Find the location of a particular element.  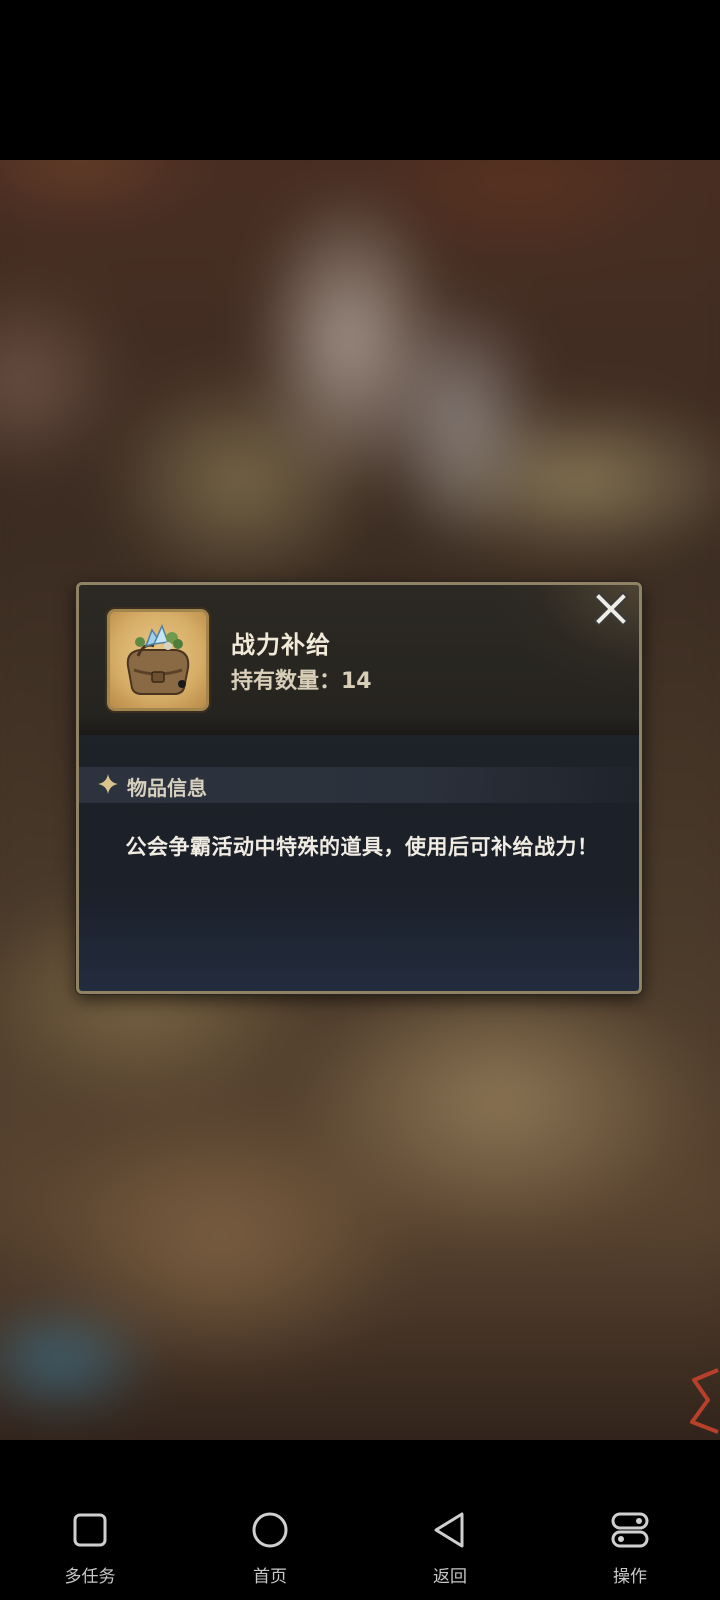

square-icon is located at coordinates (90, 1530).